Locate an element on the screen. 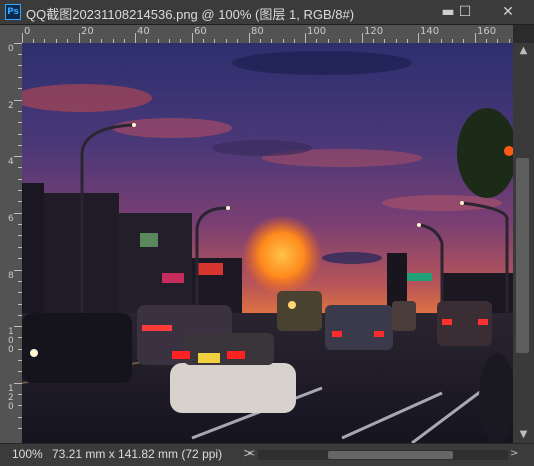 Image resolution: width=534 pixels, height=466 pixels. scroll-right-arrow-icon: > is located at coordinates (514, 453).